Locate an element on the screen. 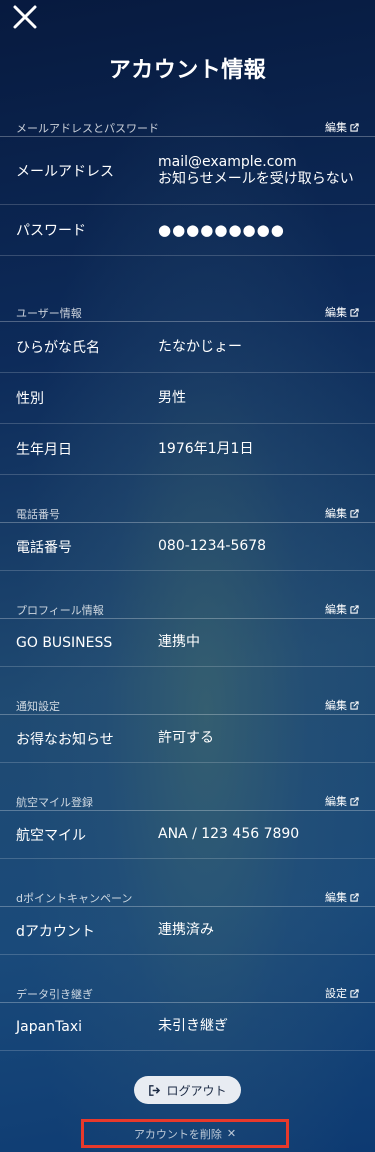 The image size is (375, 1152). edit-phone-button: 編集 is located at coordinates (342, 513).